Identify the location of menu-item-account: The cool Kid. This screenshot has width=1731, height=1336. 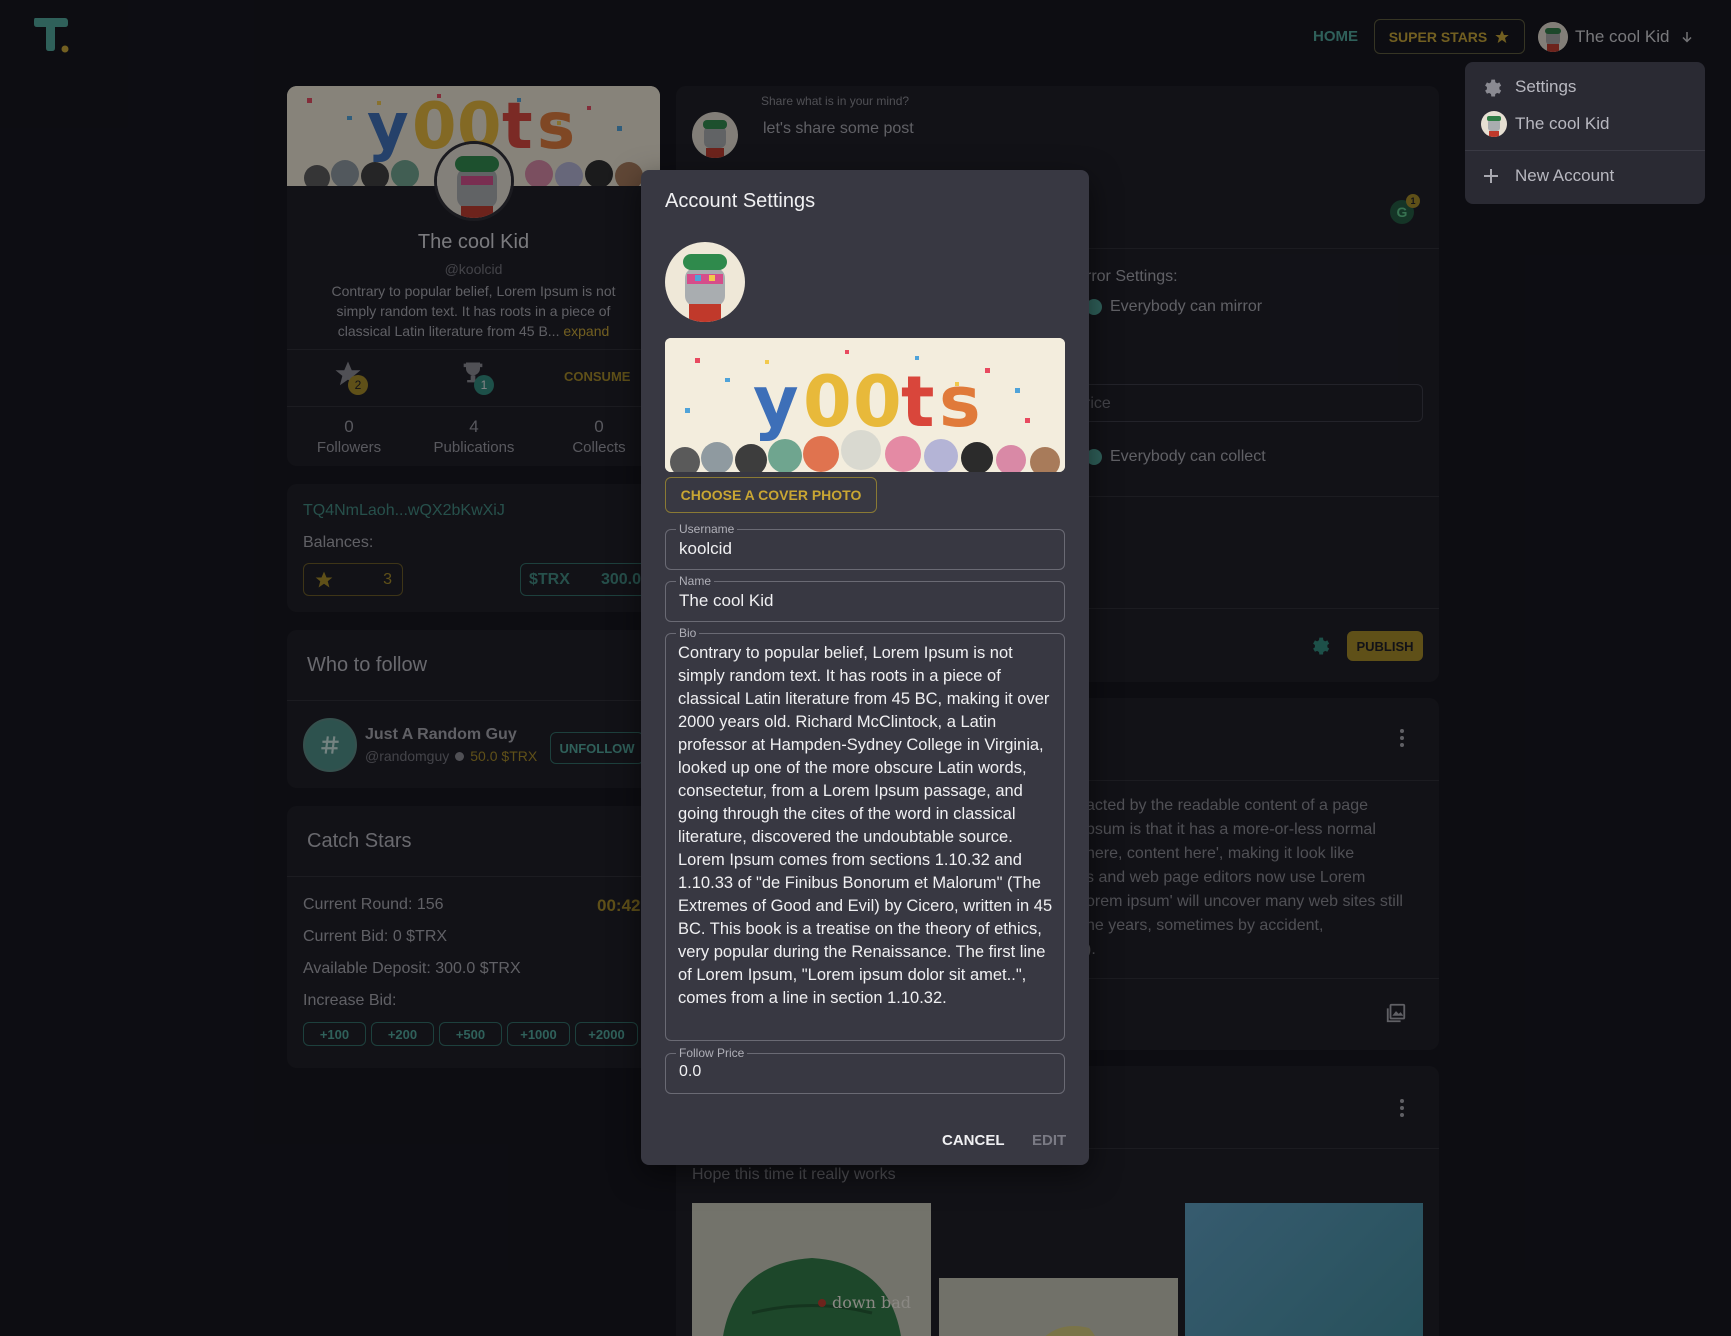
(1545, 124).